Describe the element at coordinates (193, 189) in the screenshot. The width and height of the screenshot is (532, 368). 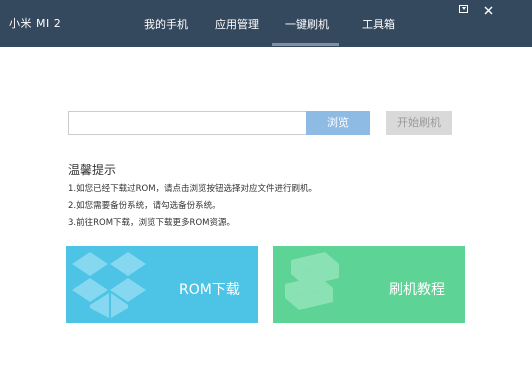
I see `tip-line: 1.如您已经下载过ROM，请点击浏览按钮选择对应文件进行刷机。` at that location.